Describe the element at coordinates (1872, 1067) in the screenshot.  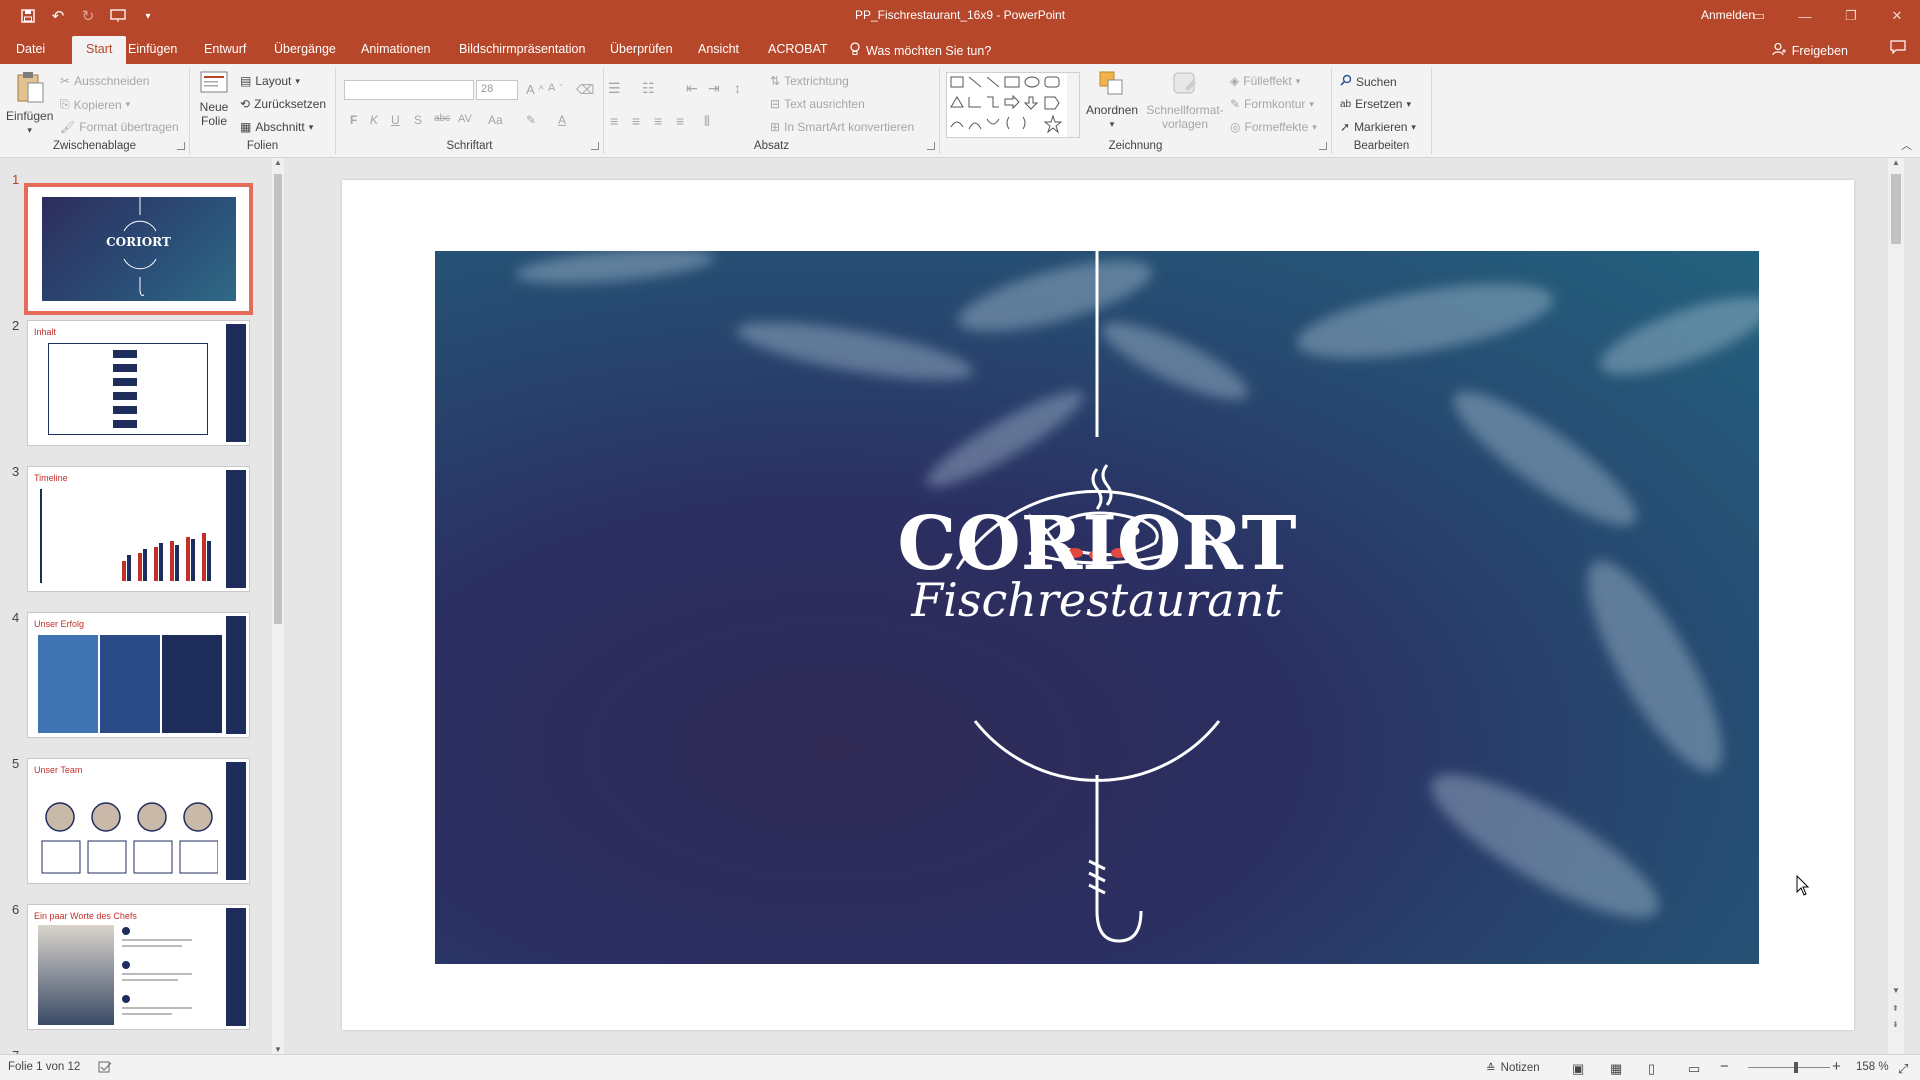
I see `zoom-level: 158 %` at that location.